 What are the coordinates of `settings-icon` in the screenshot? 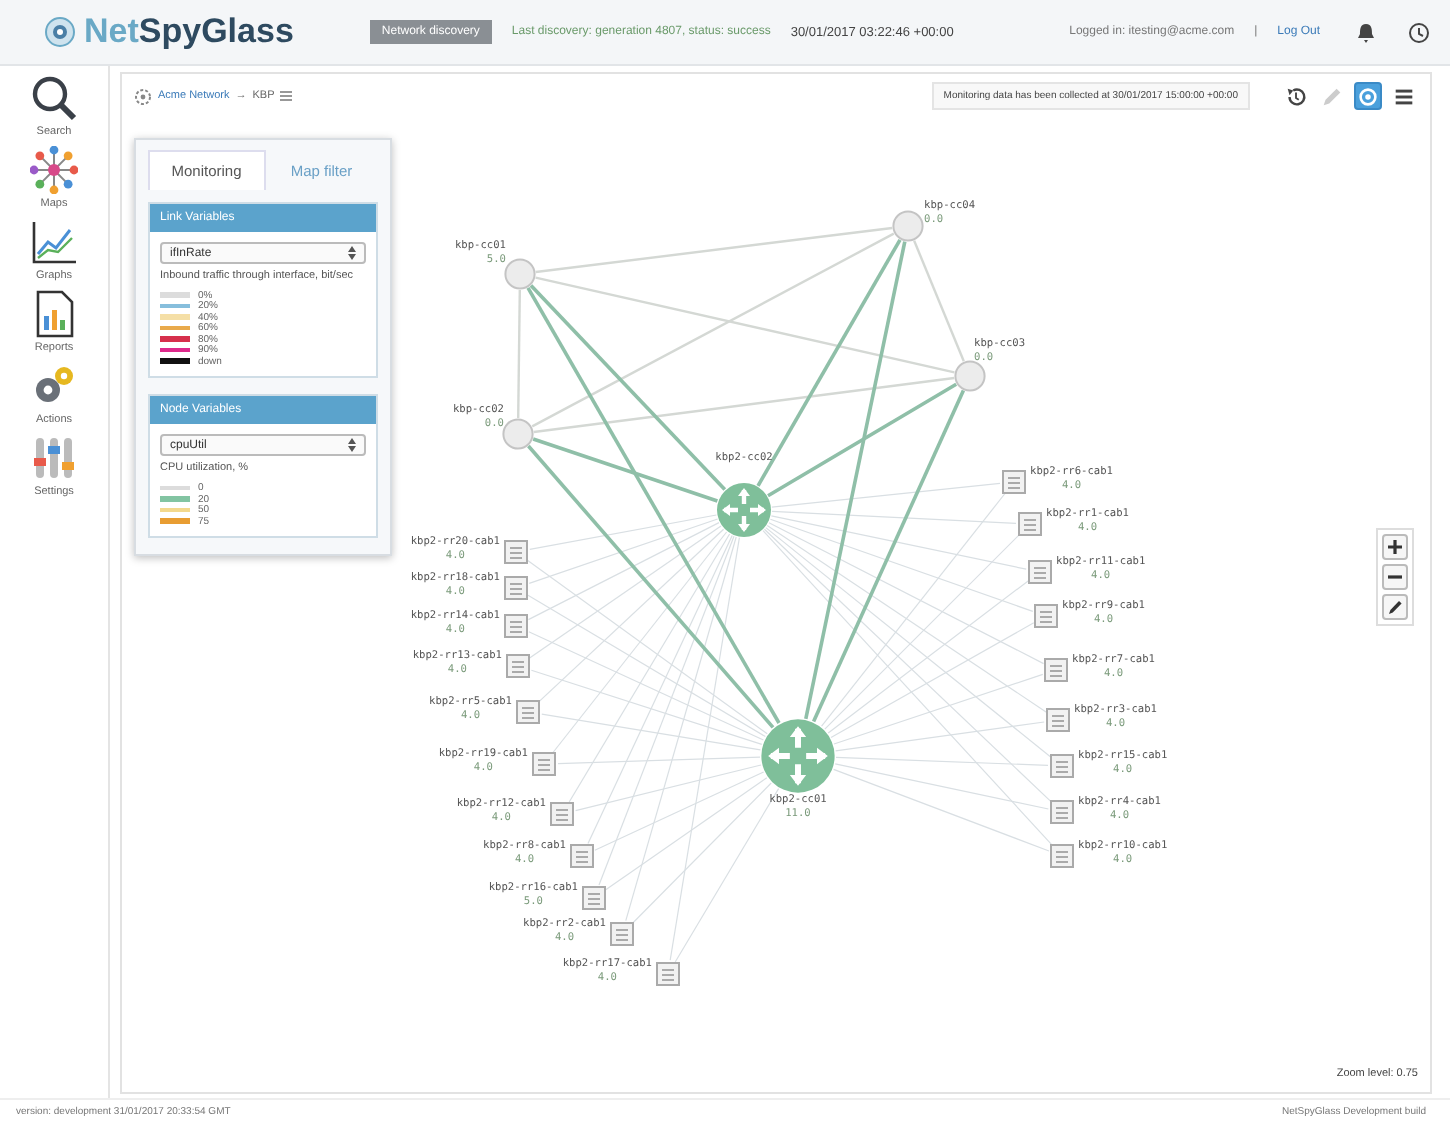 It's located at (54, 458).